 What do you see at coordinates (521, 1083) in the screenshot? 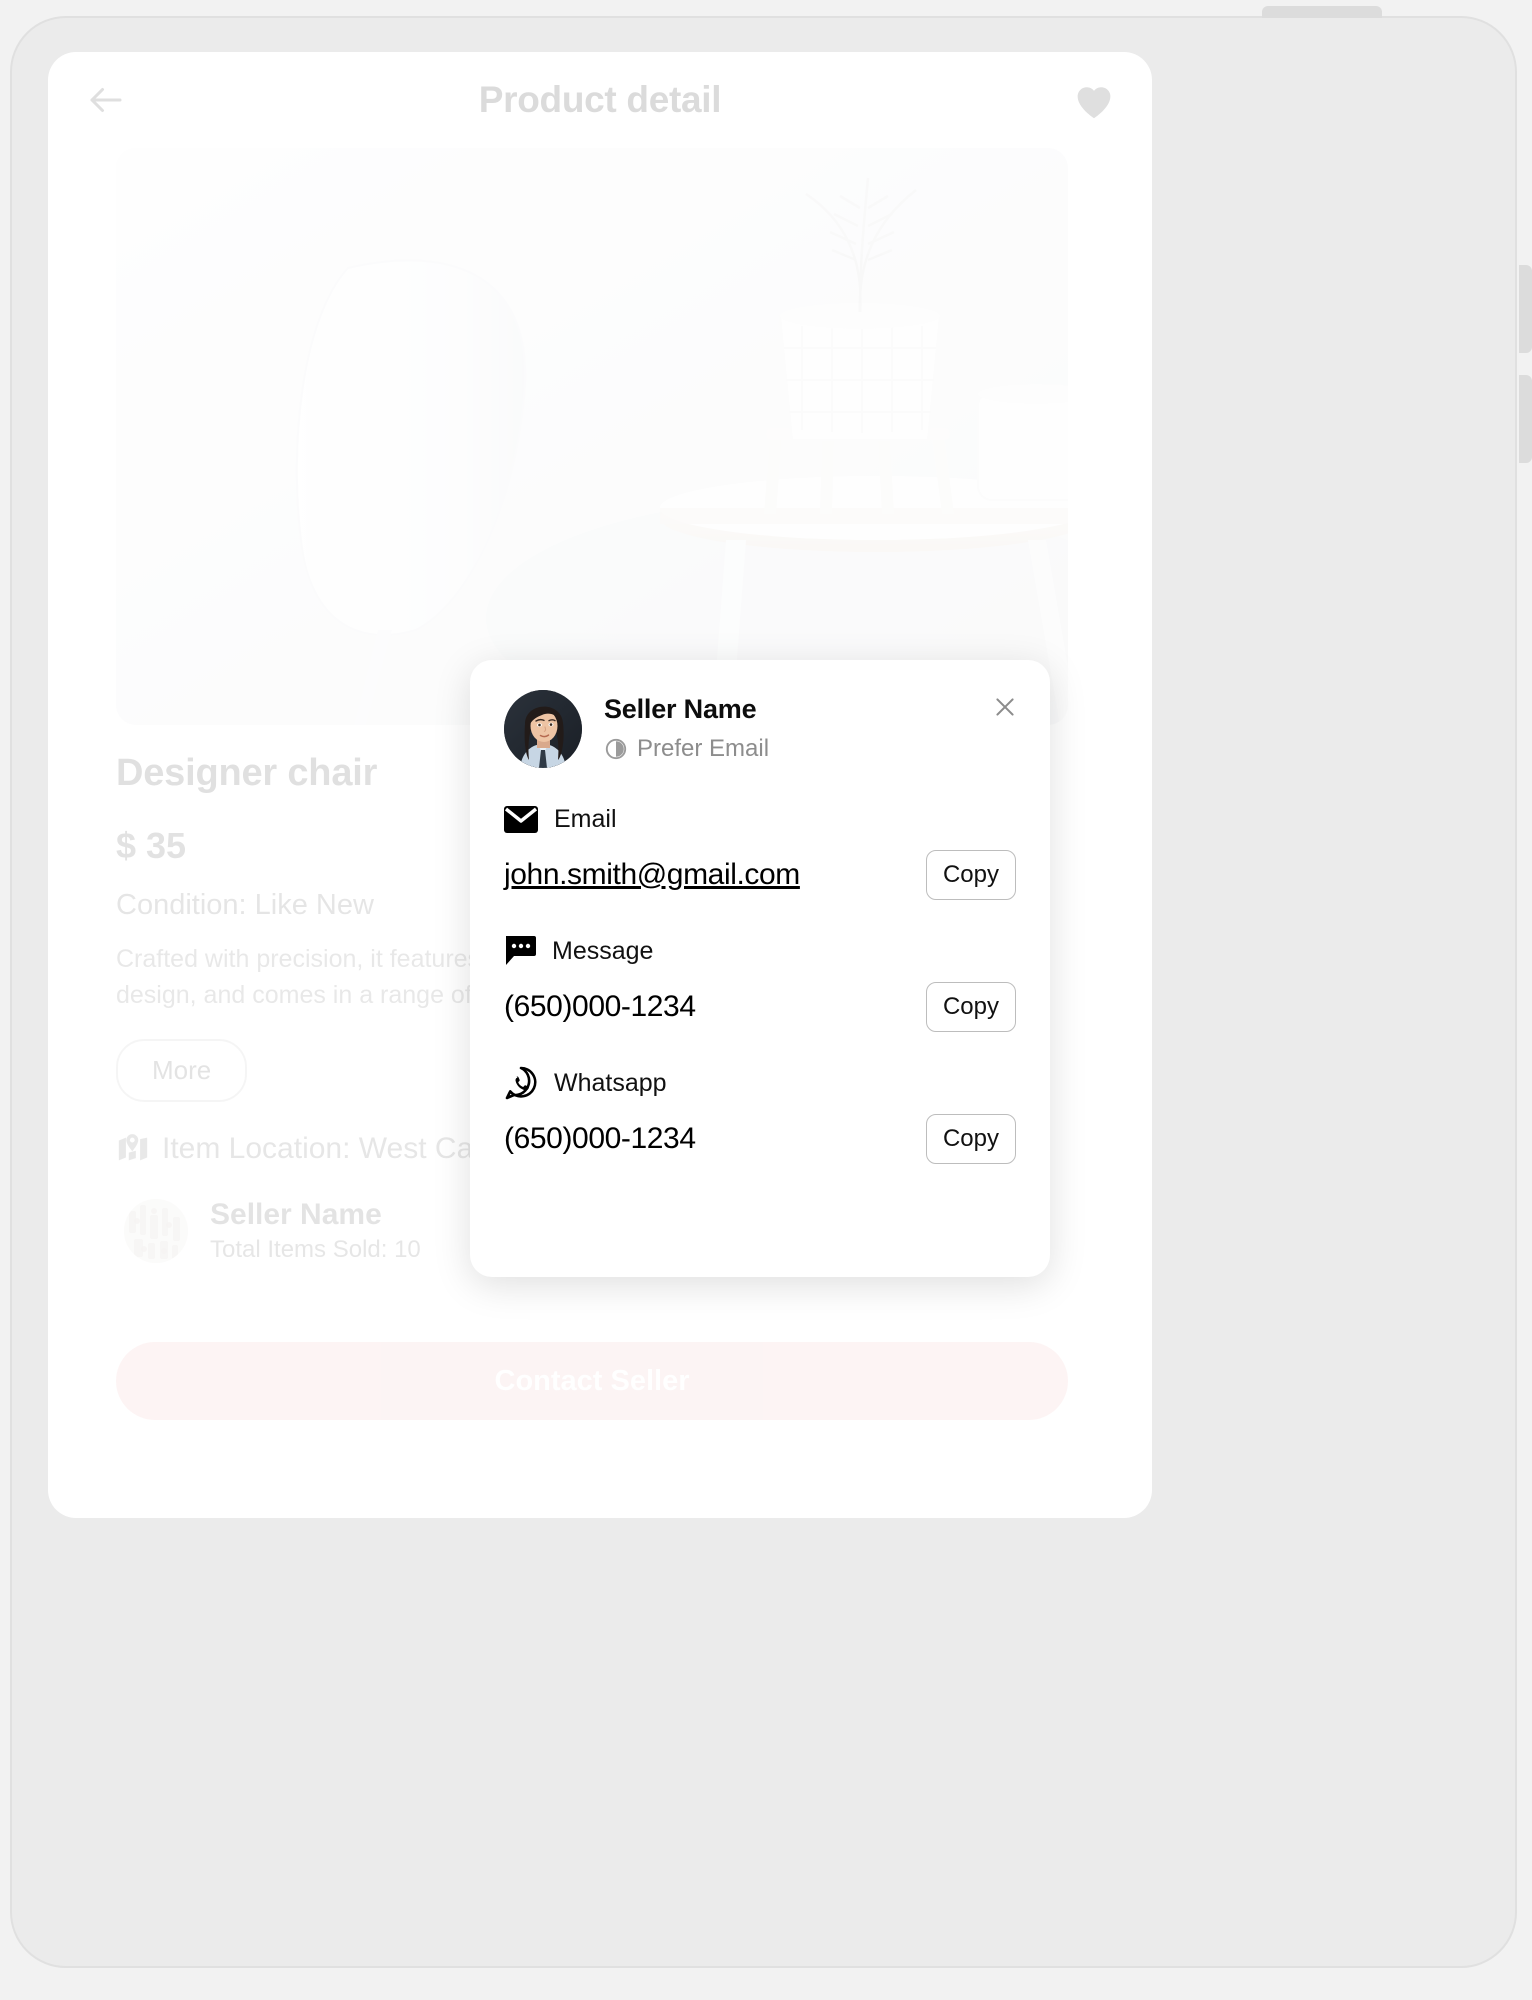
I see `whatsapp-icon` at bounding box center [521, 1083].